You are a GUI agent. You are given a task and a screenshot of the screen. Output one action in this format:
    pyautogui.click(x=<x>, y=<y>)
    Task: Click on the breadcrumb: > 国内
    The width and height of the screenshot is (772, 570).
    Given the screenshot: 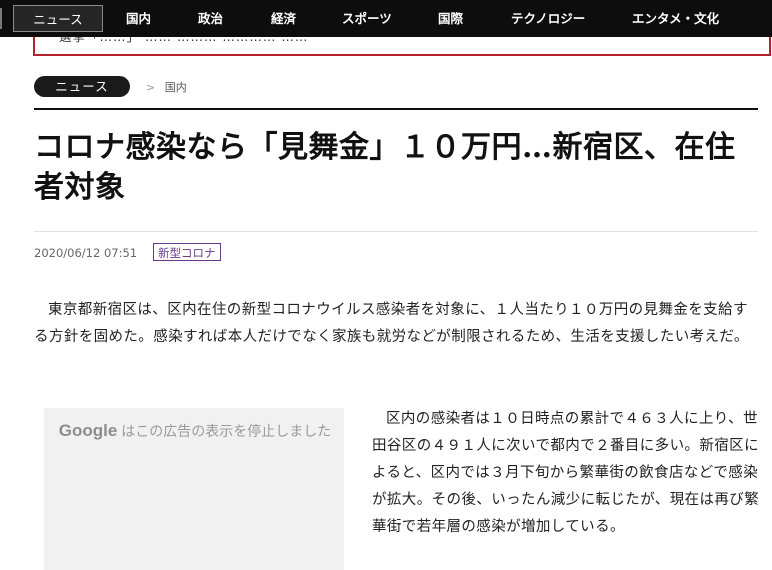 What is the action you would take?
    pyautogui.click(x=166, y=87)
    